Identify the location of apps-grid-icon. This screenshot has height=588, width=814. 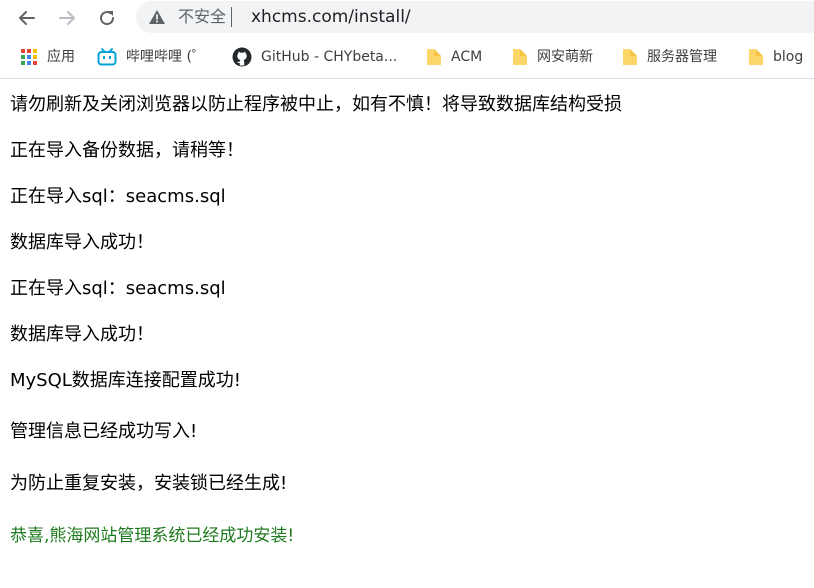
(29, 57).